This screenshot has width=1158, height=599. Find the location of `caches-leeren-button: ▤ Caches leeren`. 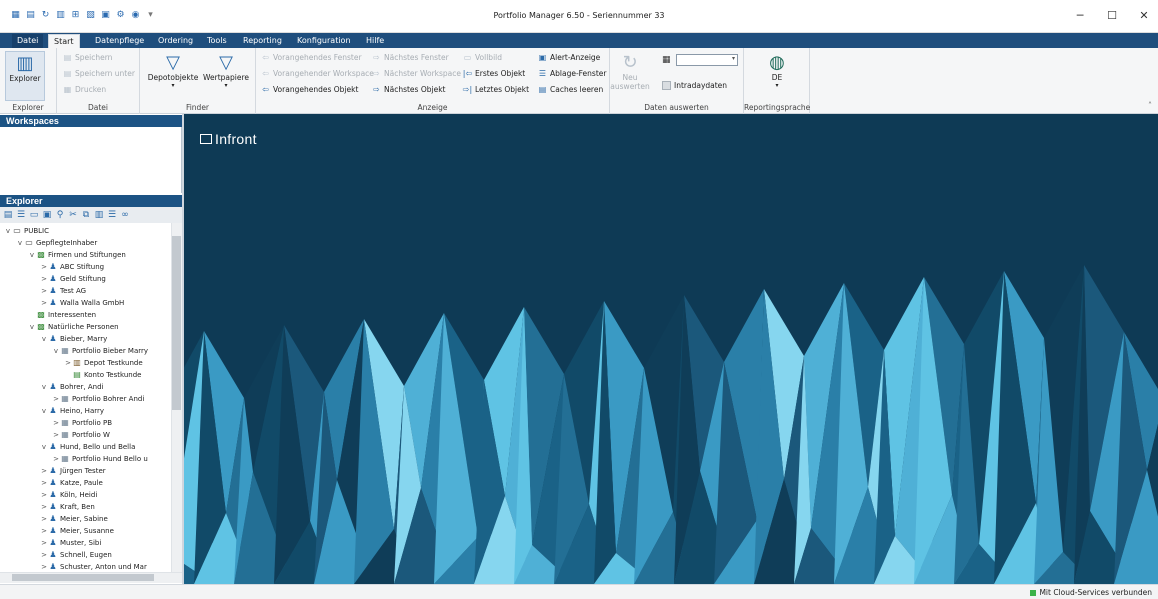

caches-leeren-button: ▤ Caches leeren is located at coordinates (571, 89).